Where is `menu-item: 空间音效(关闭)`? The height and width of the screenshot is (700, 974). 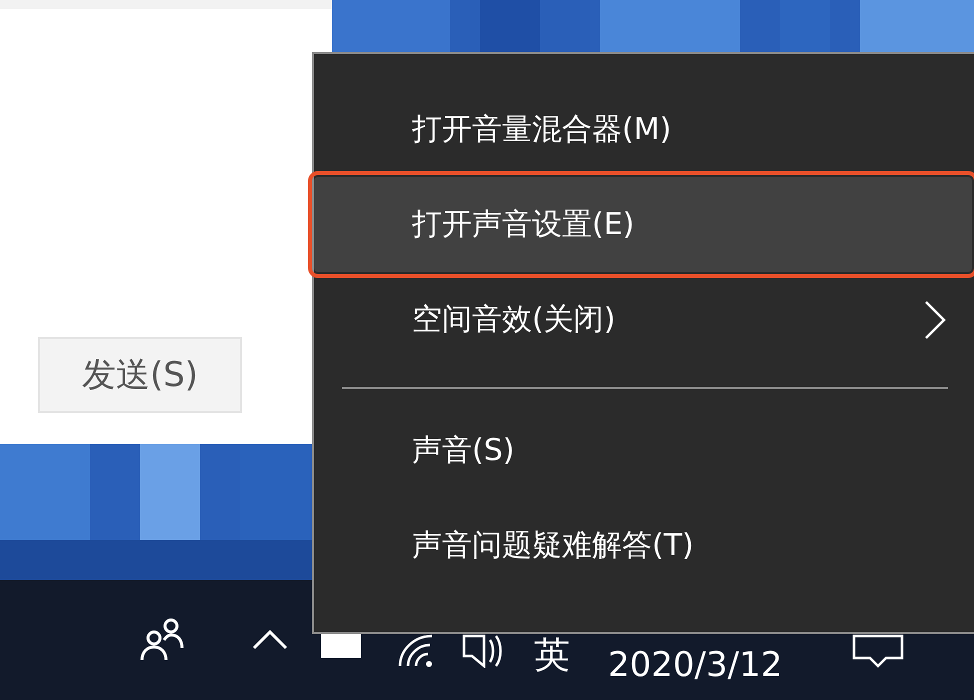
menu-item: 空间音效(关闭) is located at coordinates (643, 319).